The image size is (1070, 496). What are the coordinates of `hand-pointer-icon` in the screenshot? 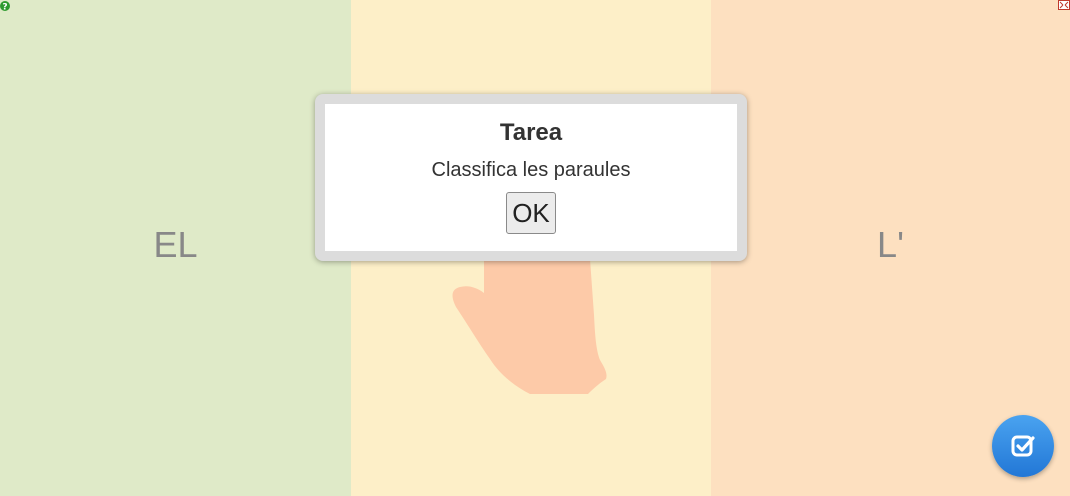 It's located at (529, 326).